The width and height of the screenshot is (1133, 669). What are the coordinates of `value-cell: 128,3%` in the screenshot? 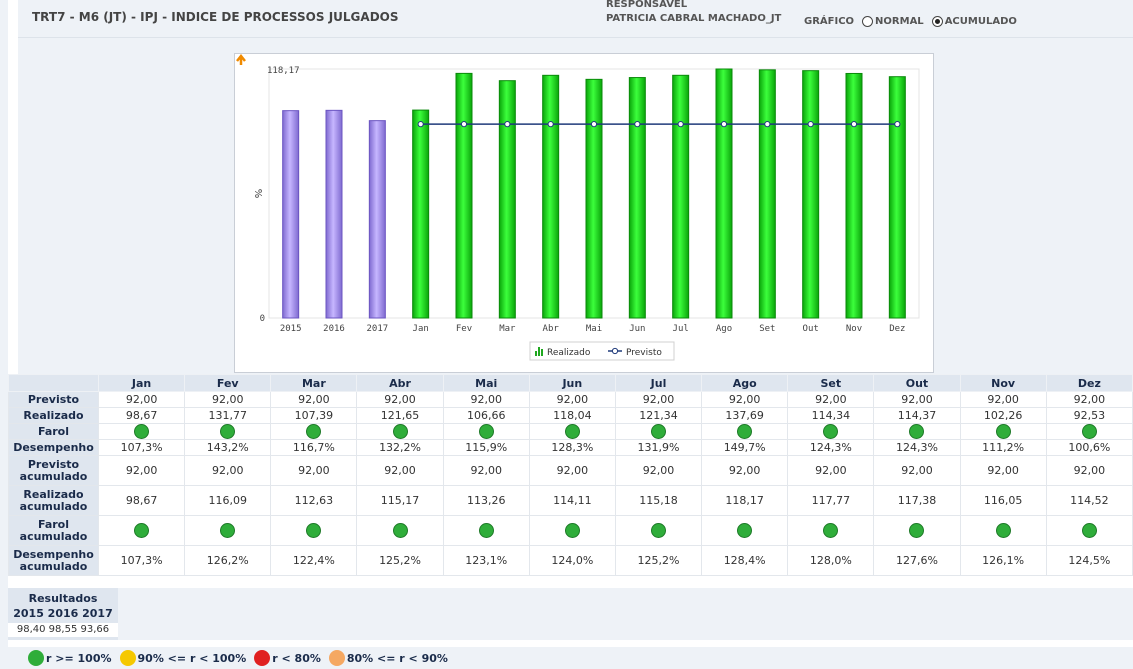 It's located at (572, 447).